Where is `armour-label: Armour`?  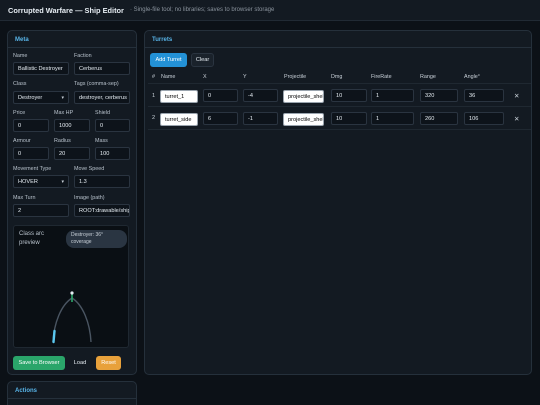
armour-label: Armour is located at coordinates (22, 141).